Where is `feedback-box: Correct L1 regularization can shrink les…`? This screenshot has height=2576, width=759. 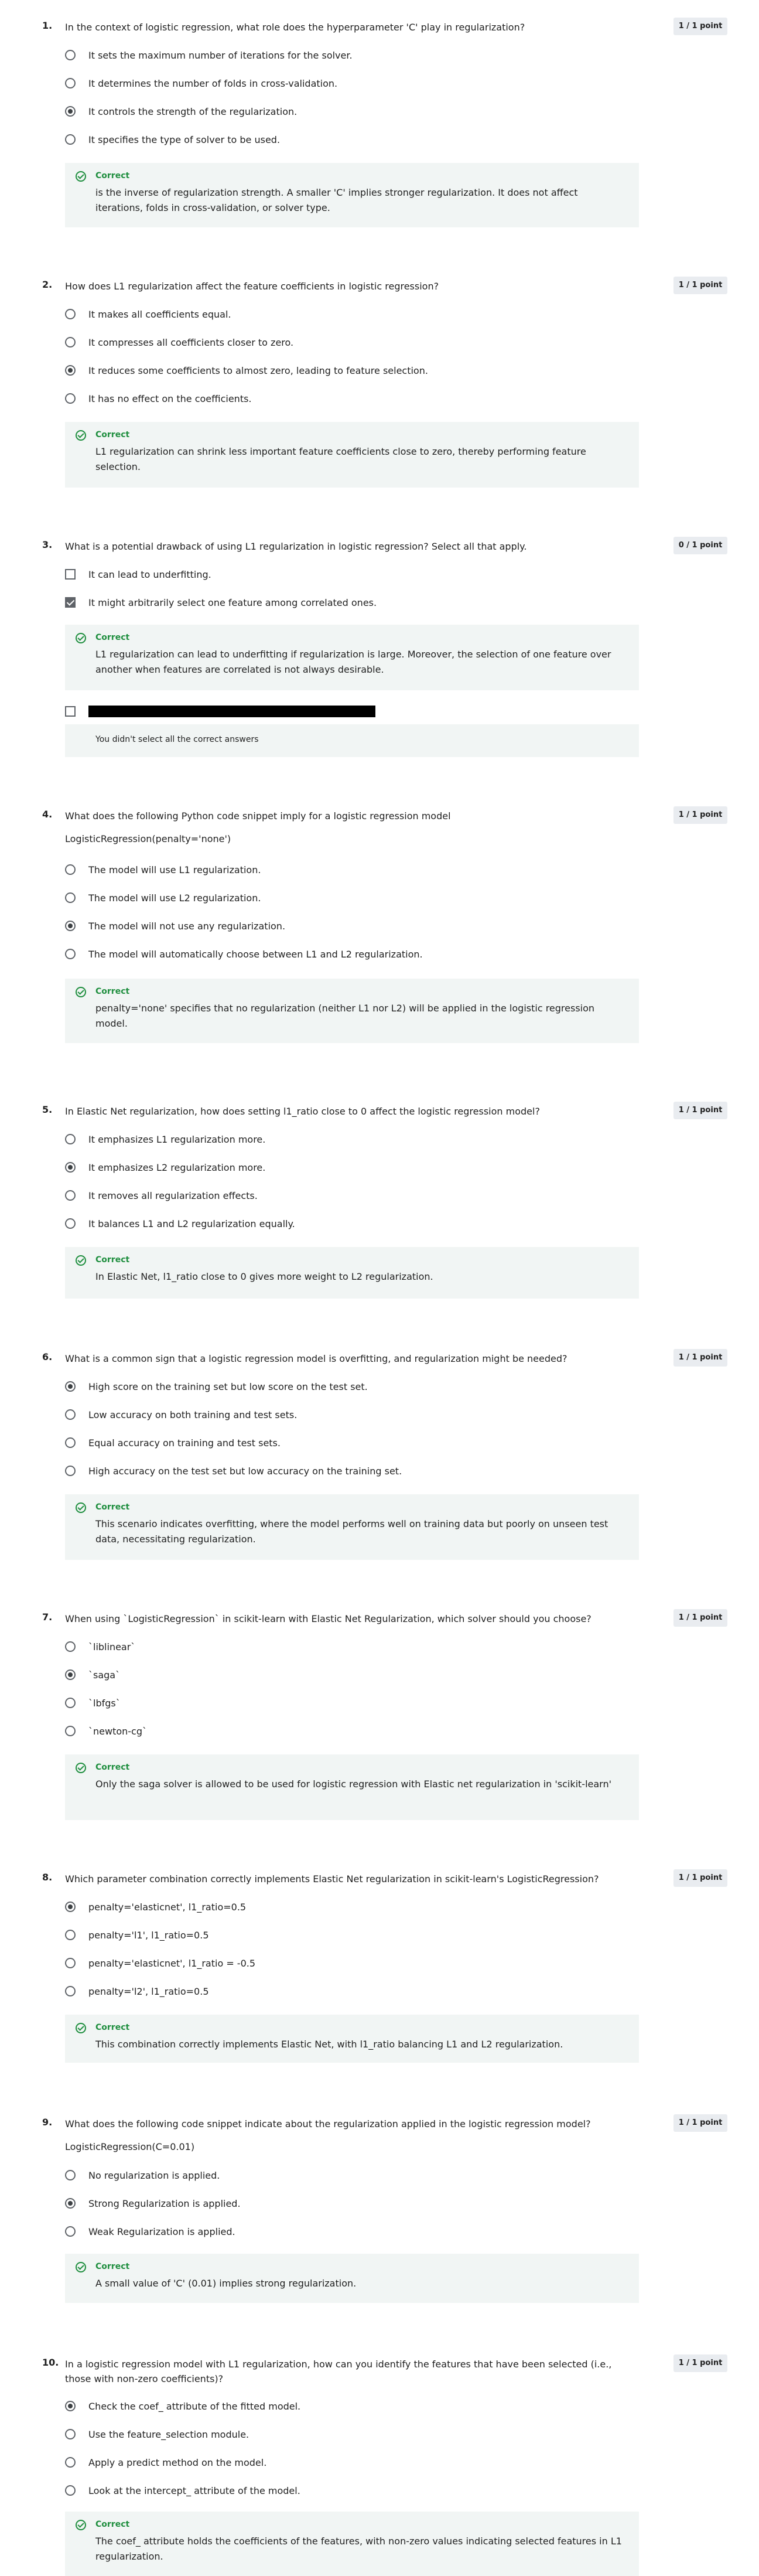
feedback-box: Correct L1 regularization can shrink les… is located at coordinates (352, 455).